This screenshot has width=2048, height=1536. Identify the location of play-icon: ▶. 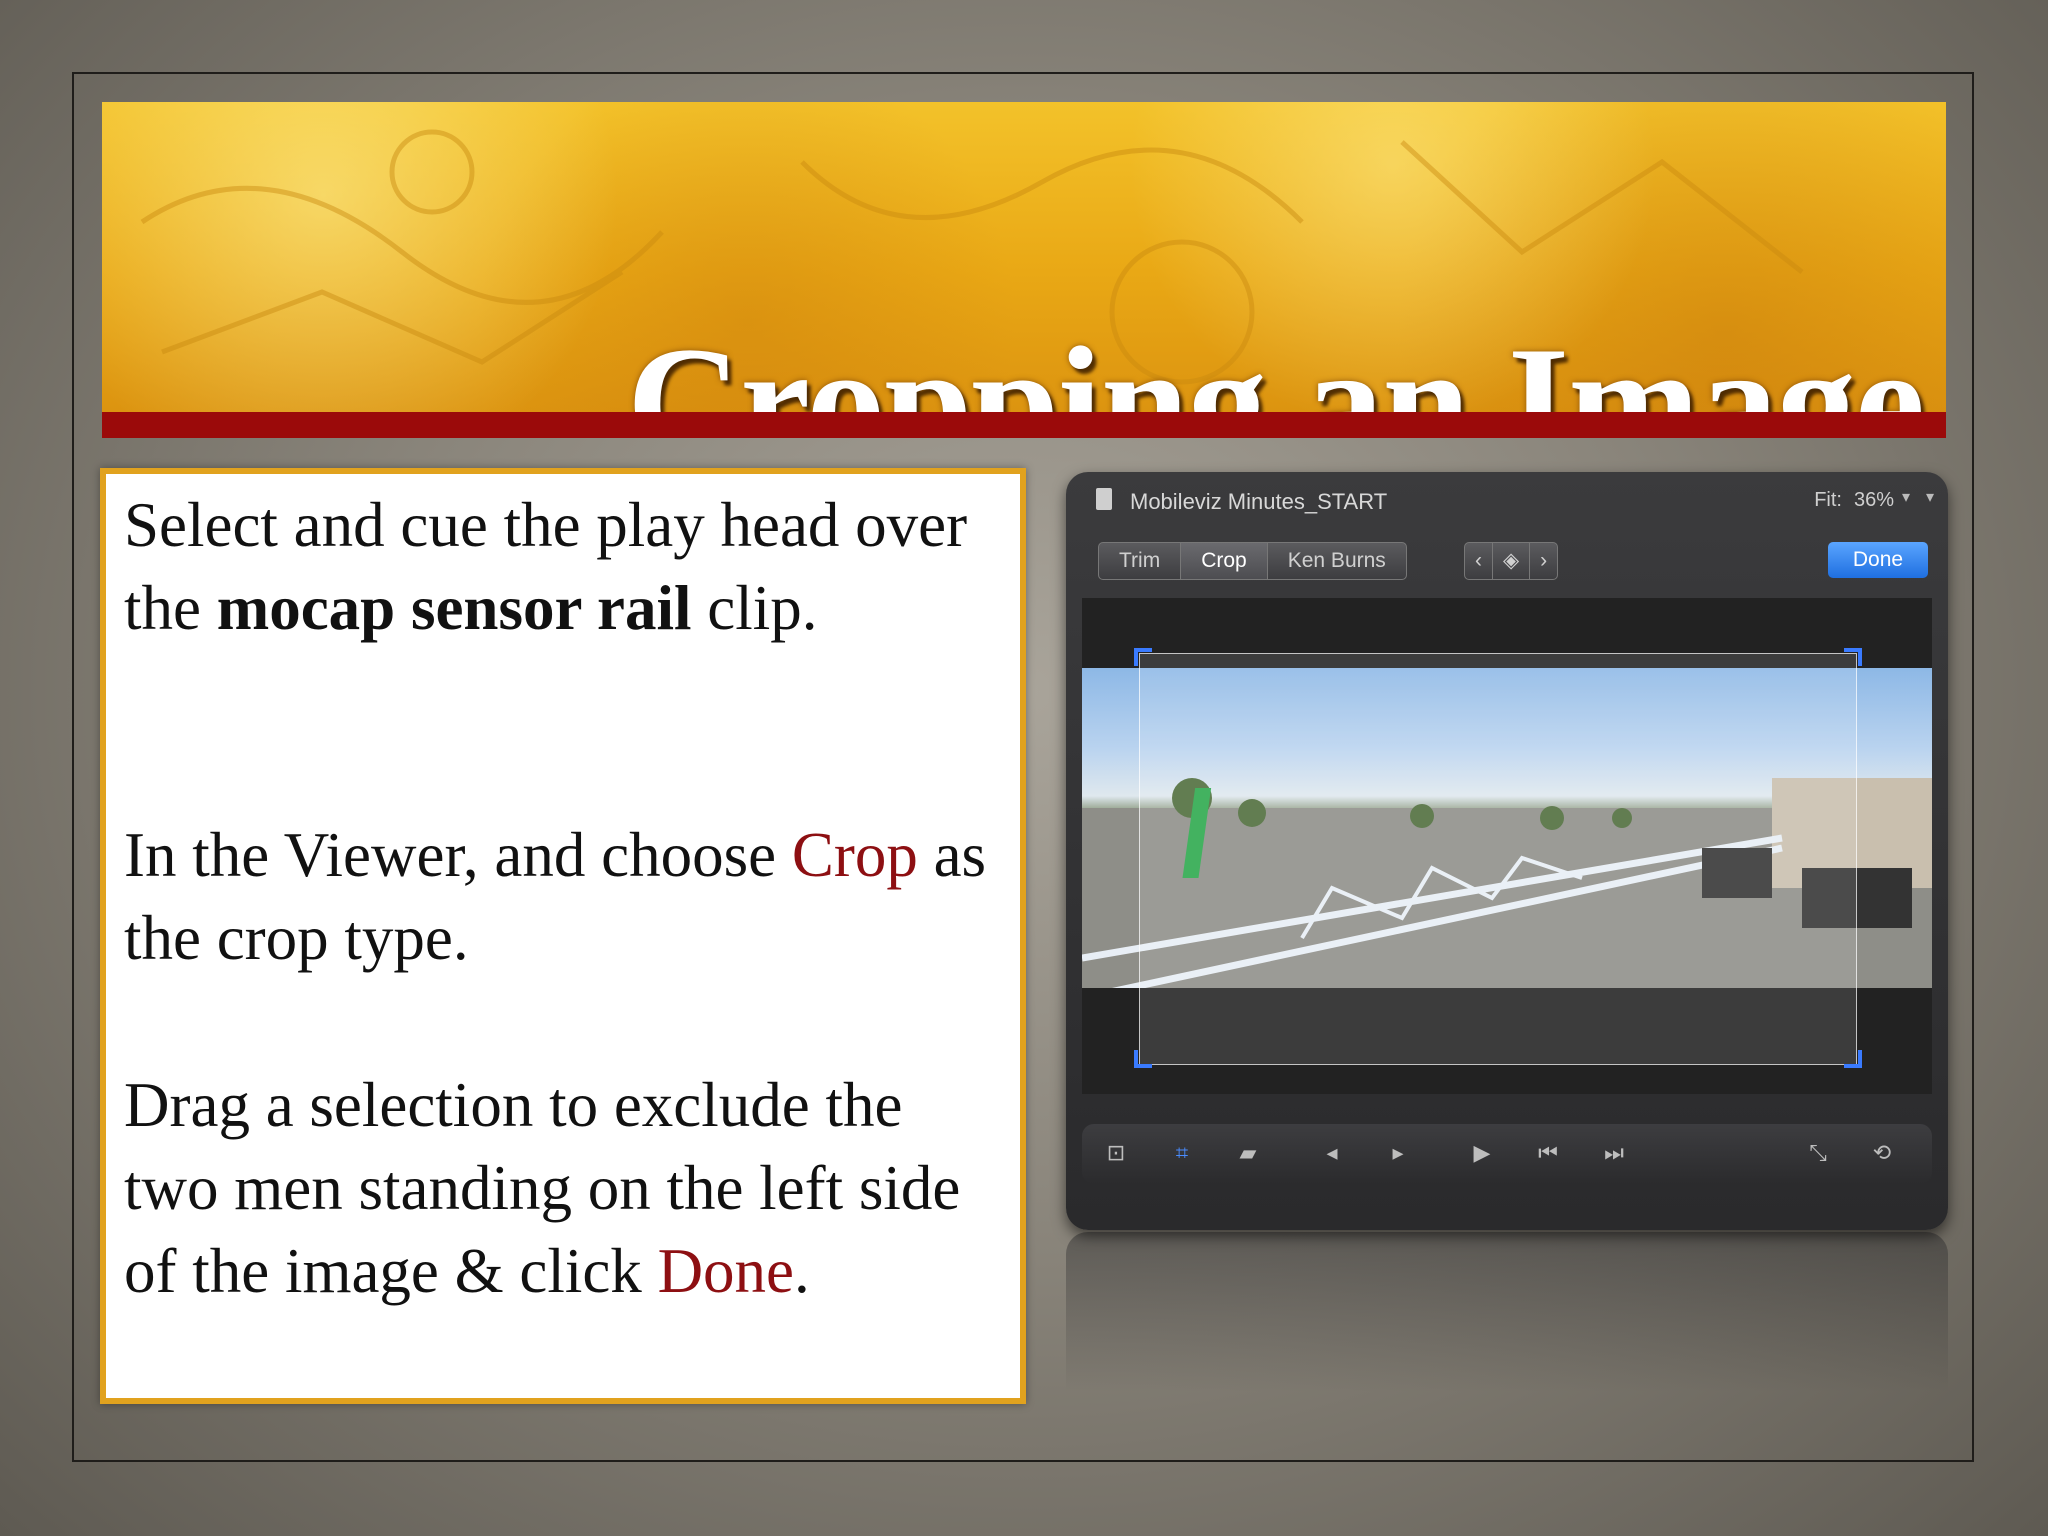
(1482, 1154).